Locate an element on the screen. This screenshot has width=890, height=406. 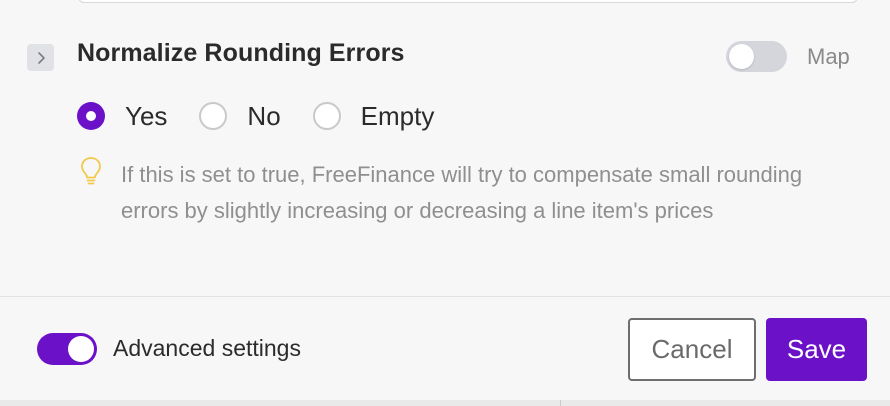
expand-field-button is located at coordinates (40, 57).